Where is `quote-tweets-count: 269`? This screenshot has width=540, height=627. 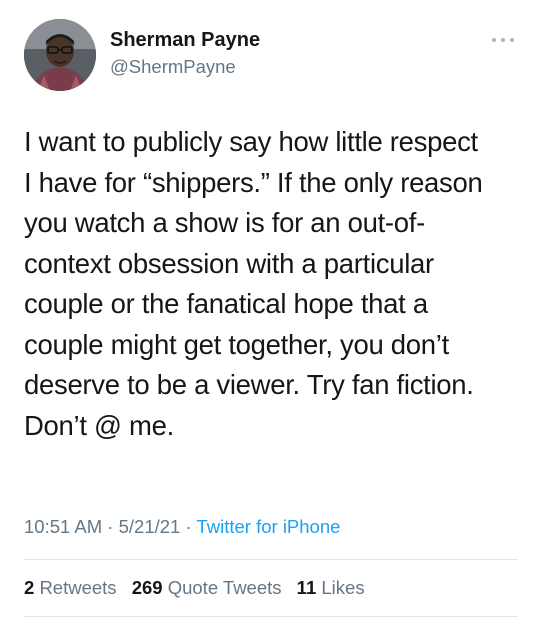 quote-tweets-count: 269 is located at coordinates (147, 587).